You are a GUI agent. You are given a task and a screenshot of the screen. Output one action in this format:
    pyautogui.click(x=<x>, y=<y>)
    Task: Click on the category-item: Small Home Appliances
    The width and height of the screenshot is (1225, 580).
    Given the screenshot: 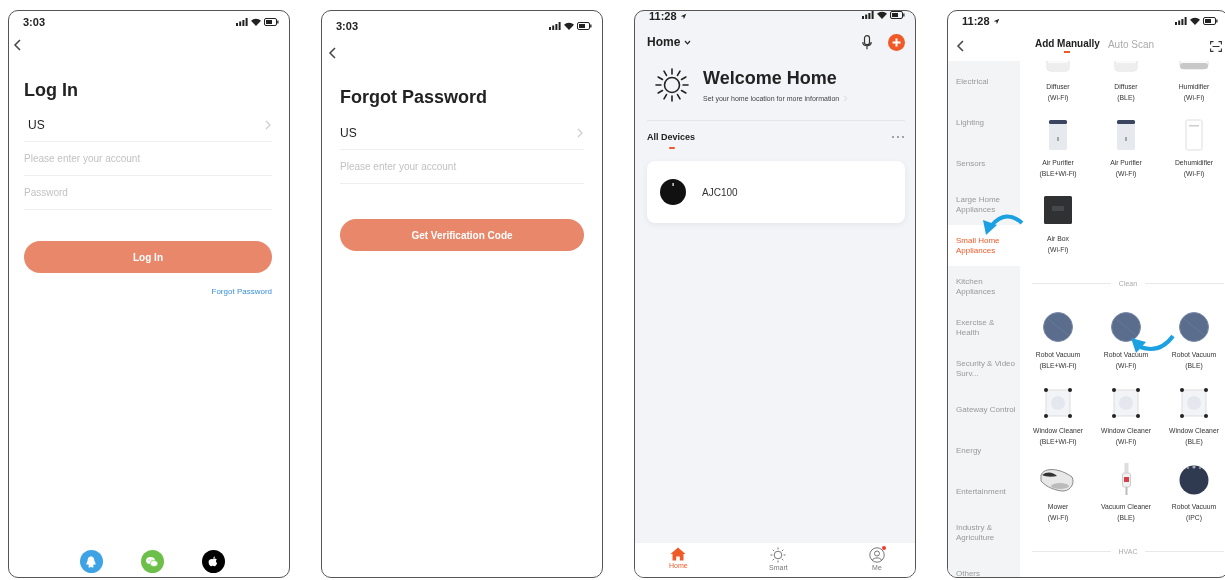 What is the action you would take?
    pyautogui.click(x=984, y=245)
    